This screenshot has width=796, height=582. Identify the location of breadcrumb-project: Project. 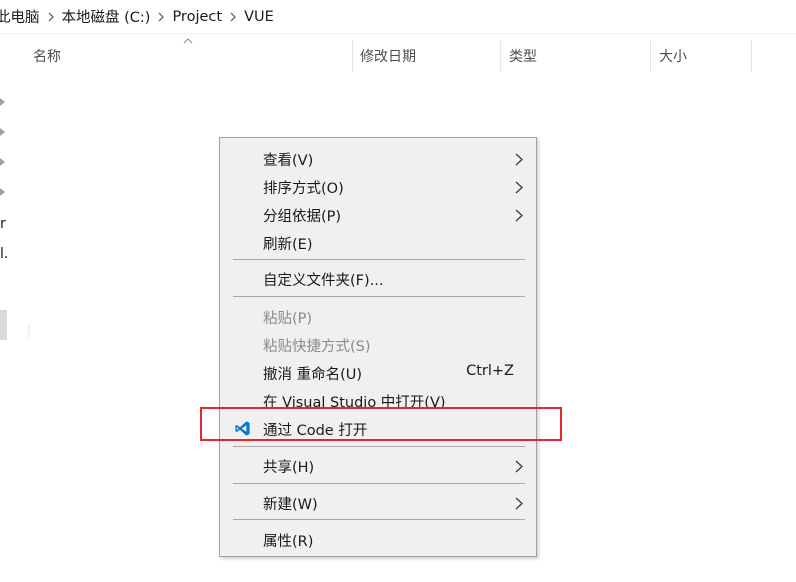
(197, 17).